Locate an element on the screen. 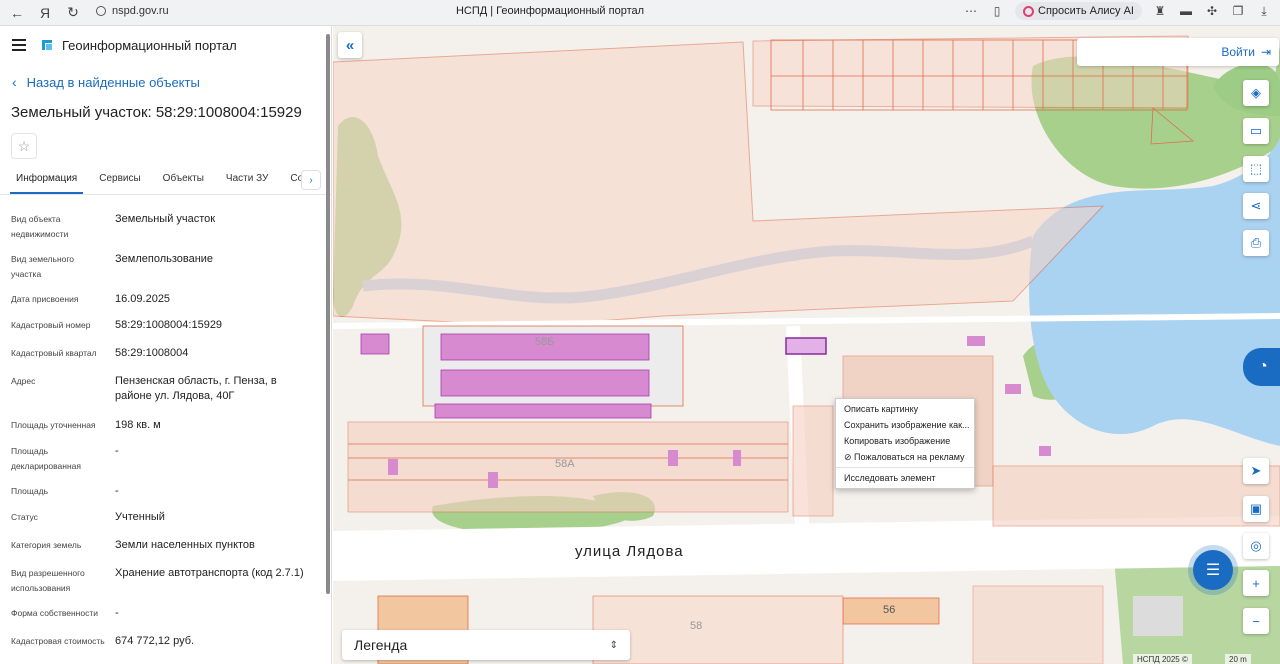  report-label: Пожаловаться на рекламу is located at coordinates (909, 457).